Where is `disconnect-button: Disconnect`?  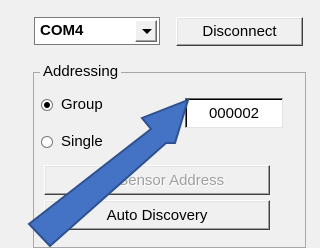
disconnect-button: Disconnect is located at coordinates (239, 31).